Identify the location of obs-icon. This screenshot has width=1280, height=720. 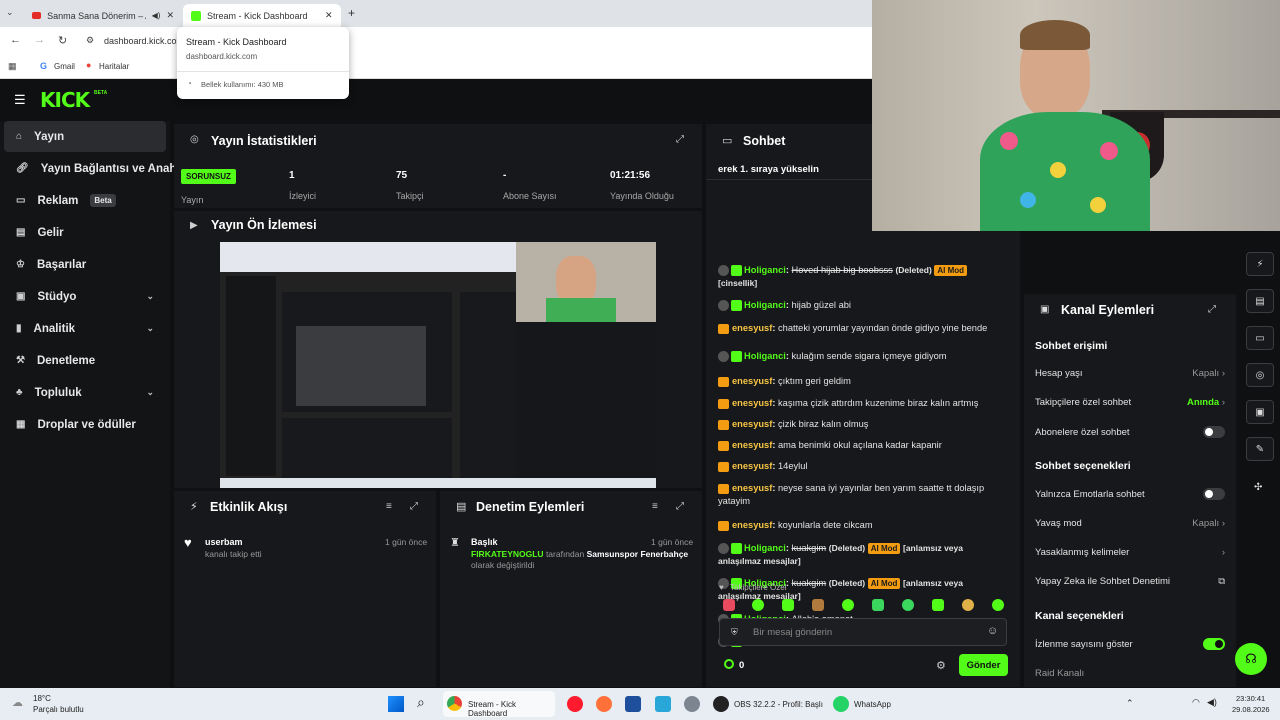
(721, 704).